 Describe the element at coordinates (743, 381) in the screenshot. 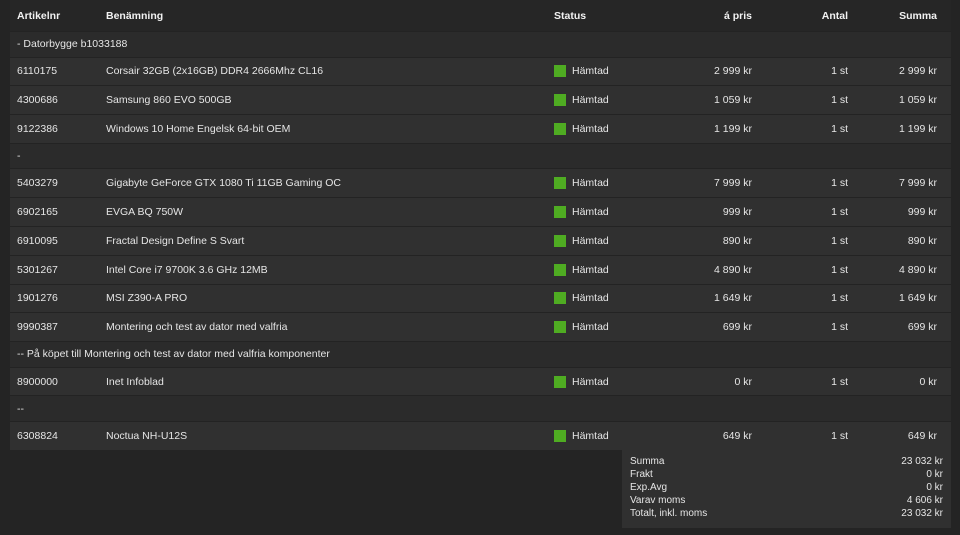

I see `unit-price: 0 kr` at that location.